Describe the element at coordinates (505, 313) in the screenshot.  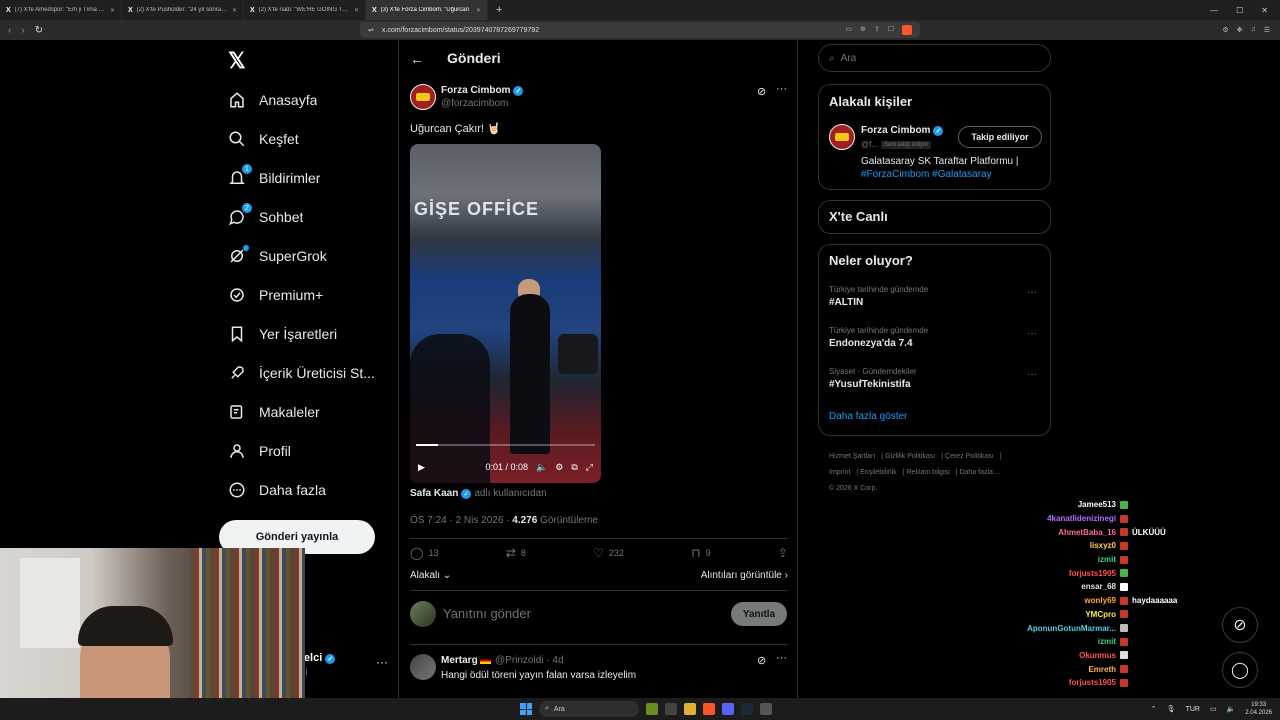
I see `video-player: GİŞE OFFİCE ▶ 0:01 / 0:08 🔈 ⚙ ⧉ ⤢` at that location.